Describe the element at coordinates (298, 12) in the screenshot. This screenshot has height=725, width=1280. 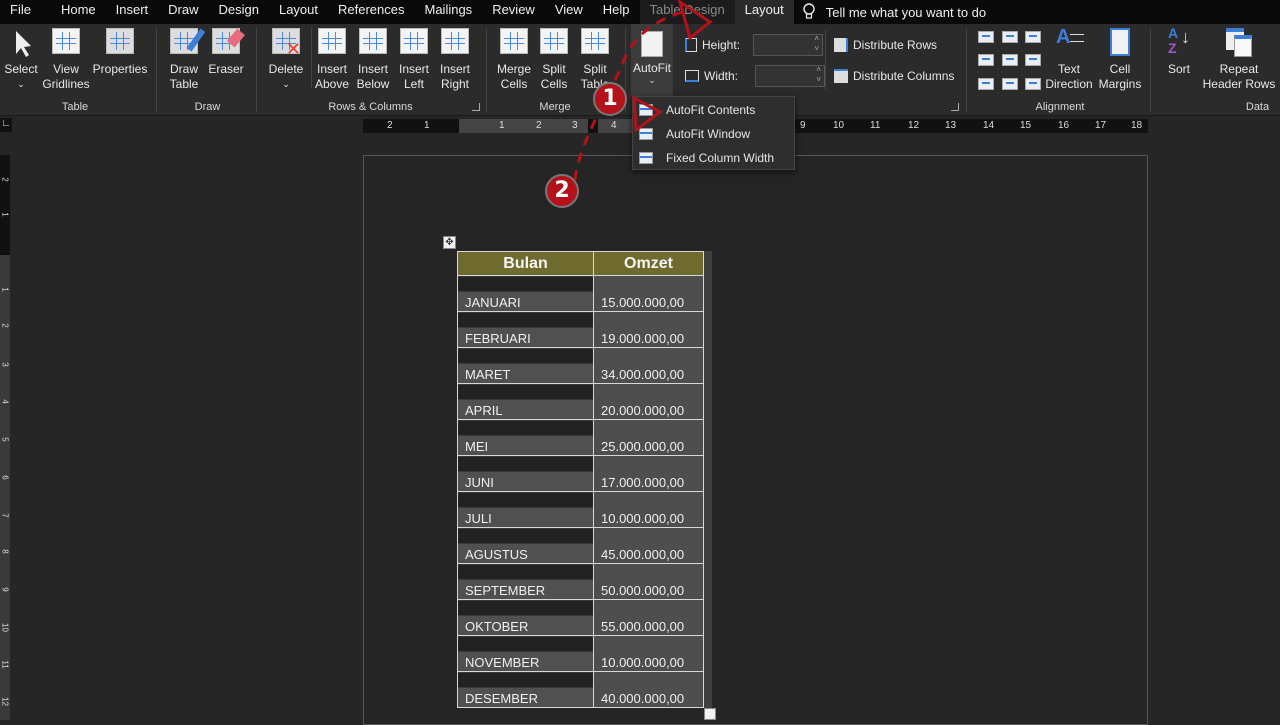
I see `tab-layout: Layout` at that location.